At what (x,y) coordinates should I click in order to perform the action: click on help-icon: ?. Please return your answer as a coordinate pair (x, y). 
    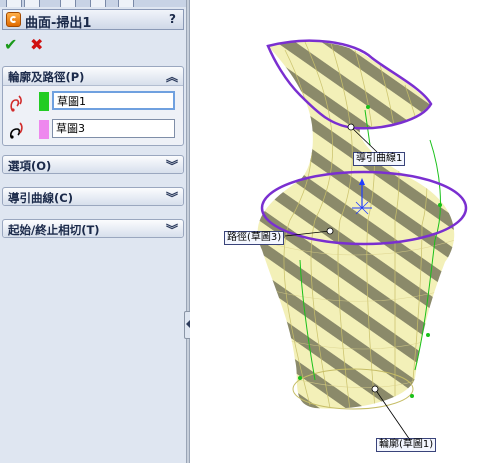
    Looking at the image, I should click on (172, 19).